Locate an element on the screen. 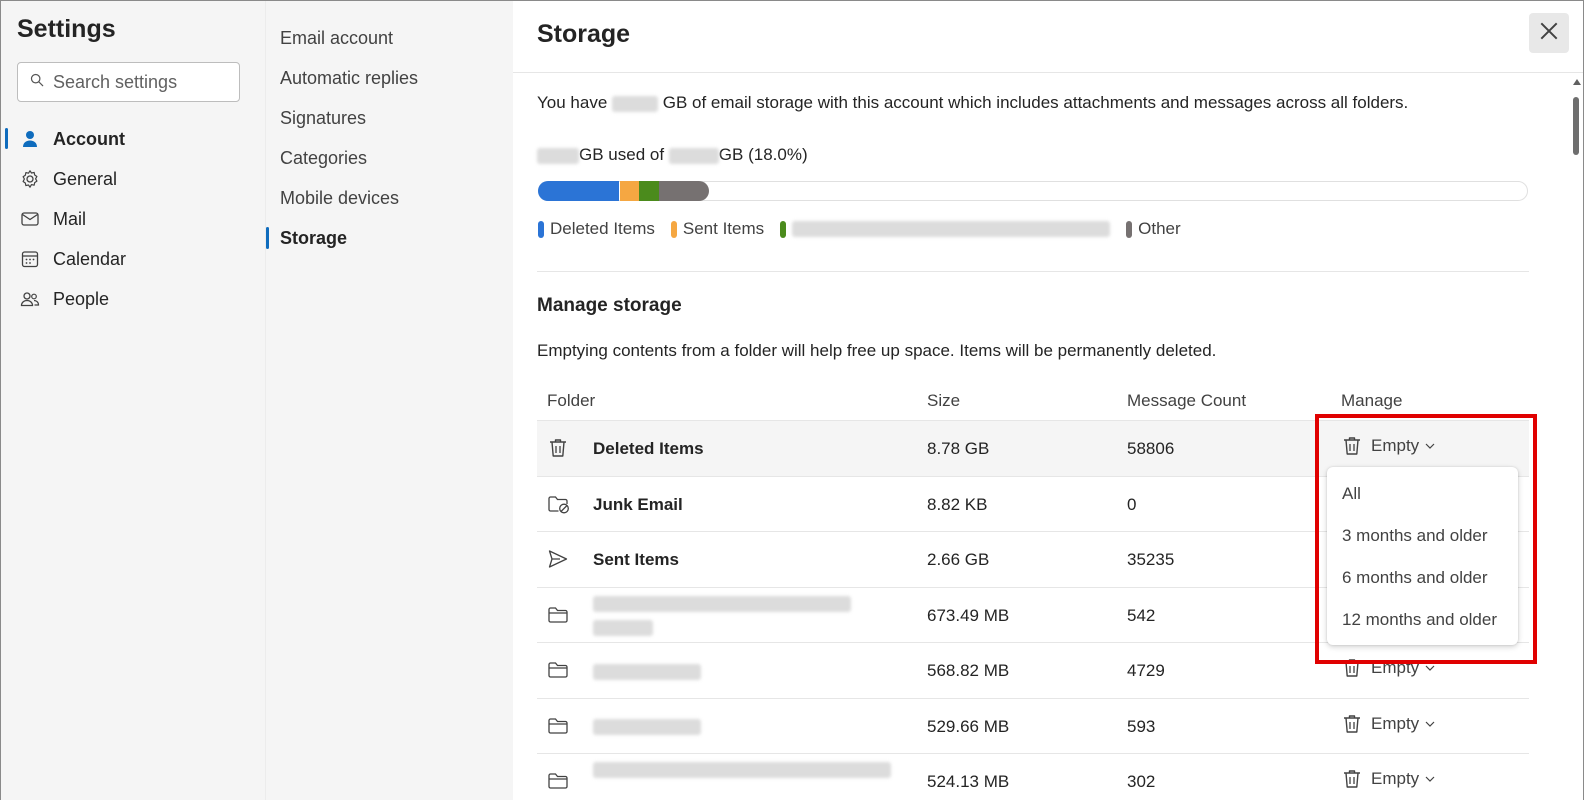 The image size is (1584, 800). bar-segment-sent is located at coordinates (629, 191).